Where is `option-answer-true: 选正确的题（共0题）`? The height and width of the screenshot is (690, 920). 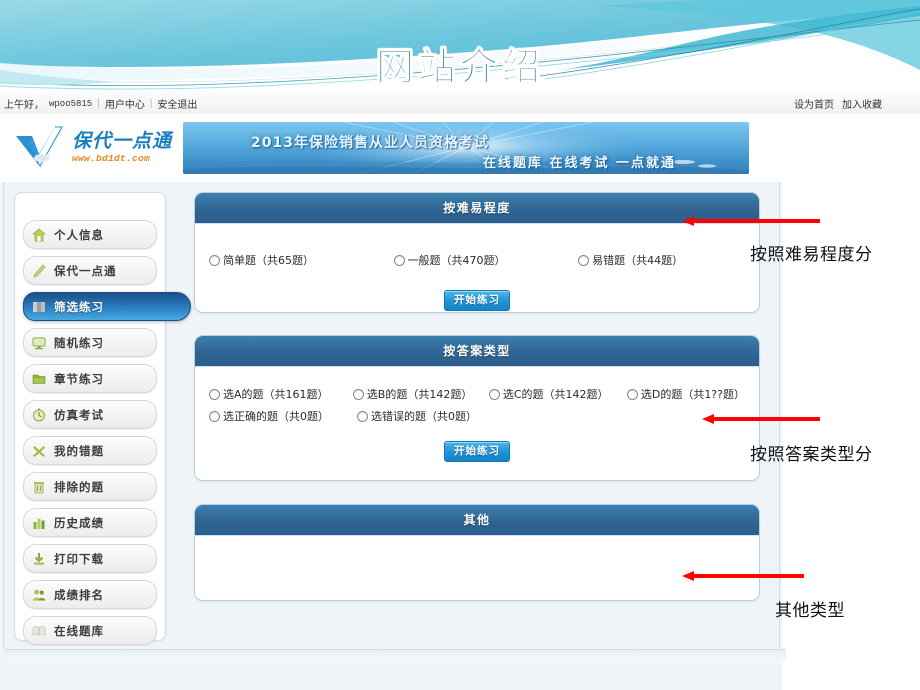
option-answer-true: 选正确的题（共0题） is located at coordinates (283, 416).